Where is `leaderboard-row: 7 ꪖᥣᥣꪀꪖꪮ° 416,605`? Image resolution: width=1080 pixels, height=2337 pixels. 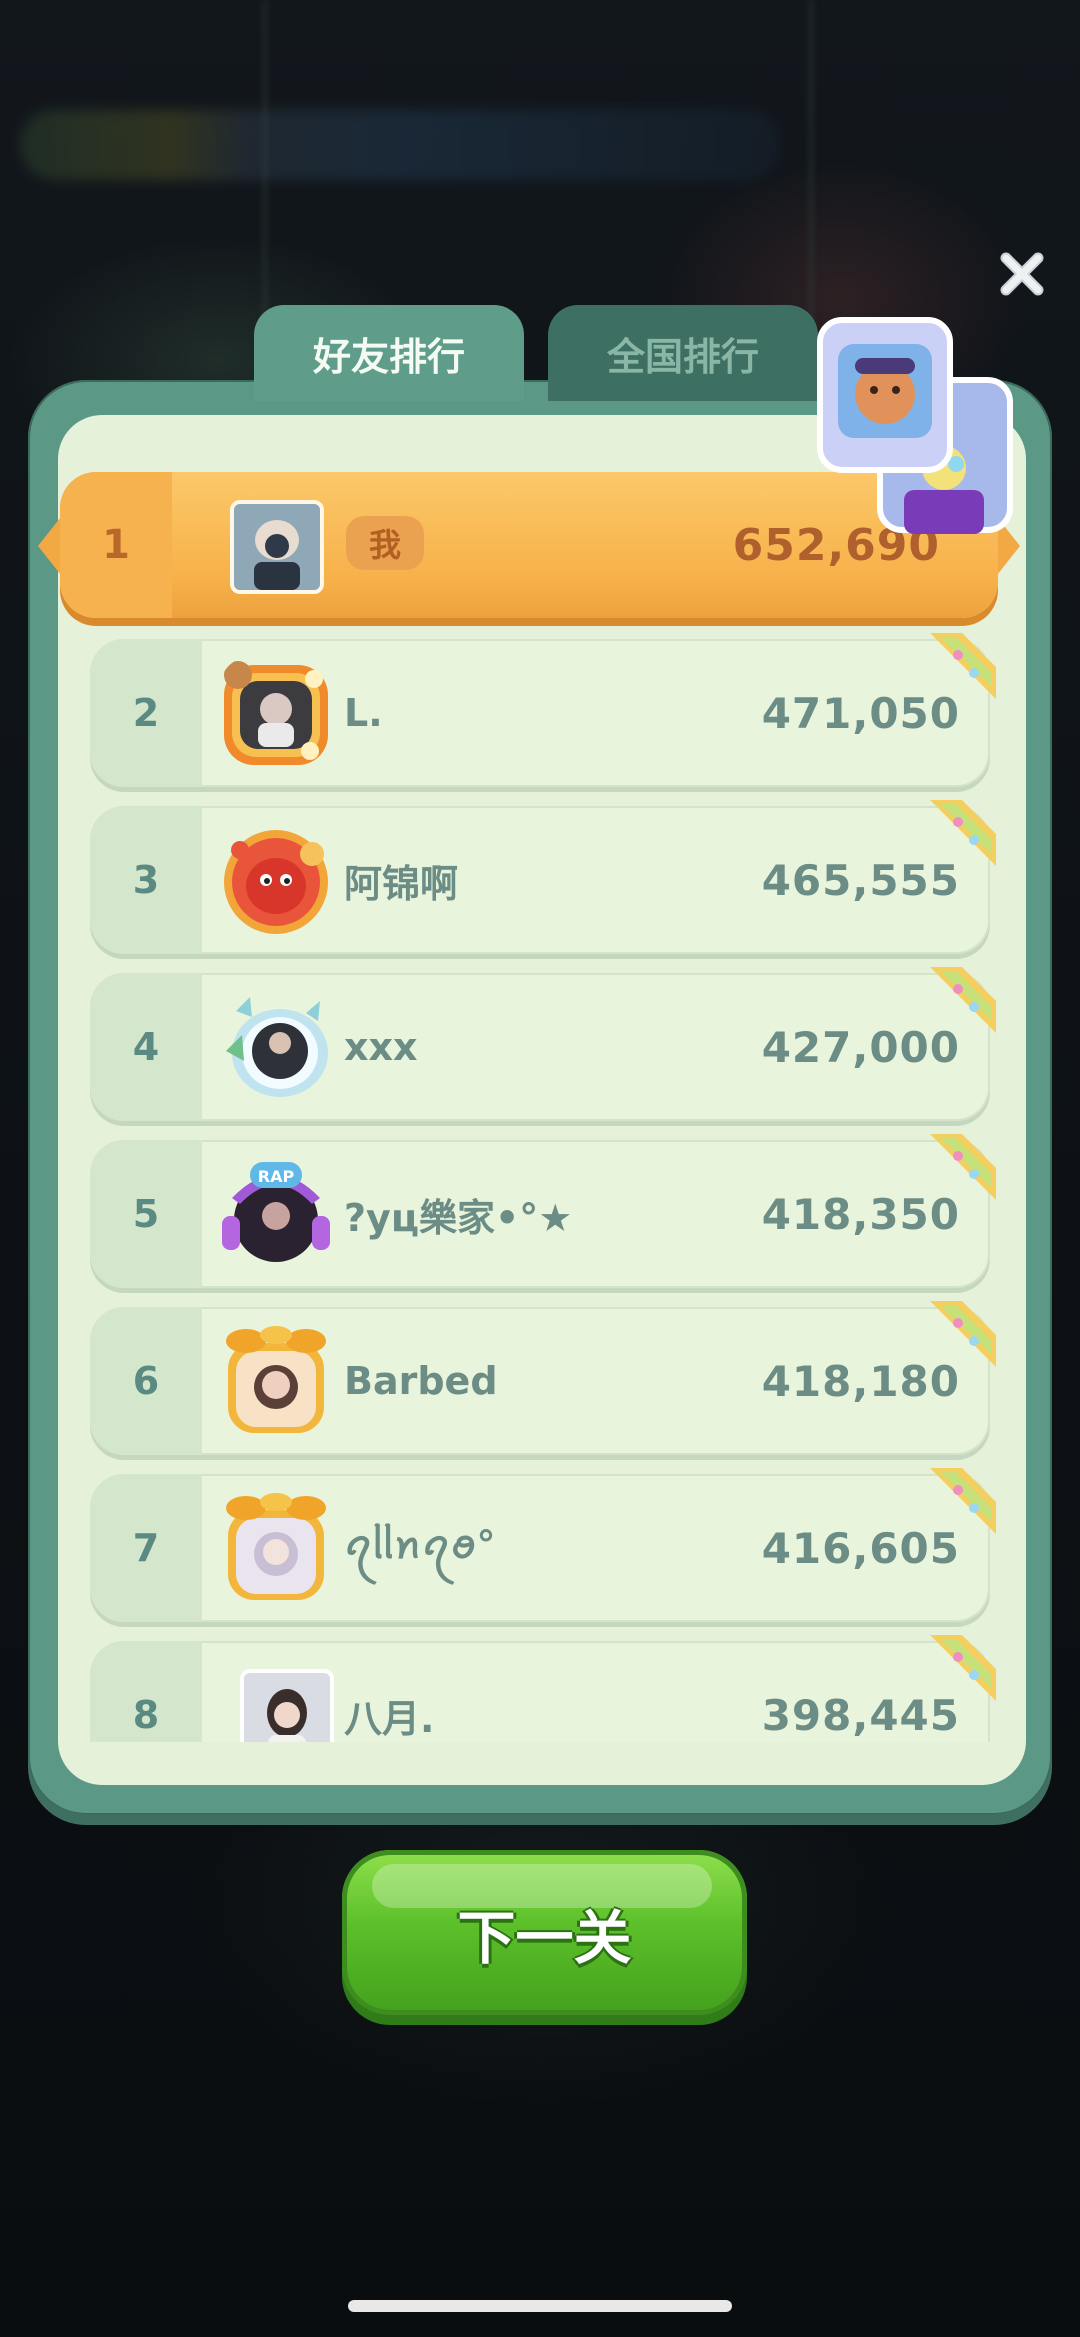 leaderboard-row: 7 ꪖᥣᥣꪀꪖꪮ° 416,605 is located at coordinates (543, 1545).